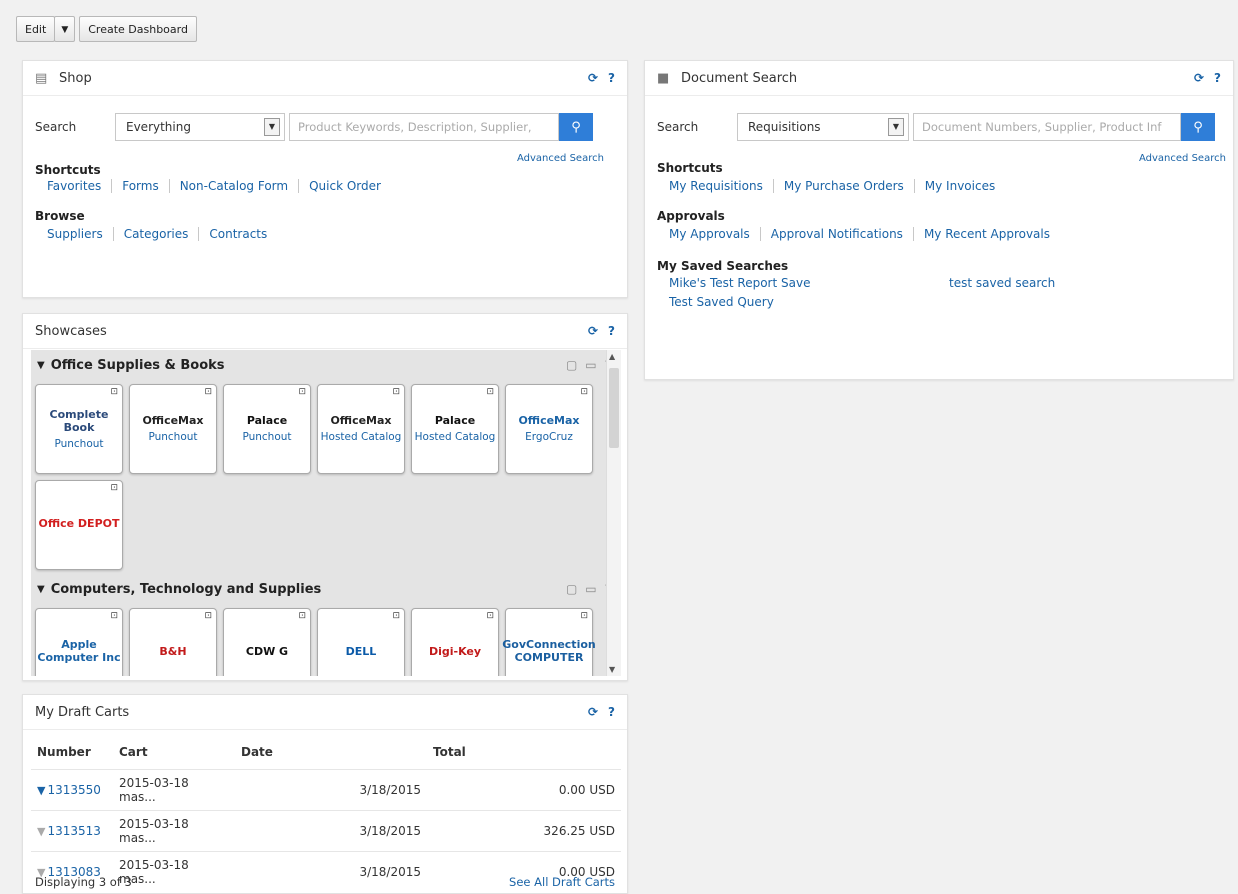  I want to click on see-all-draft-carts-link: See All Draft Carts, so click(562, 882).